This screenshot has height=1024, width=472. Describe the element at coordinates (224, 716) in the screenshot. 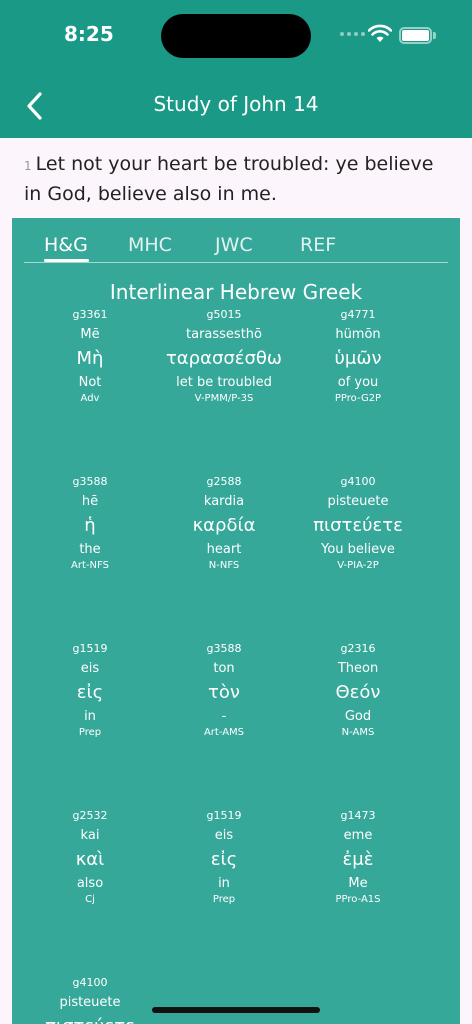

I see `word-english: -` at that location.